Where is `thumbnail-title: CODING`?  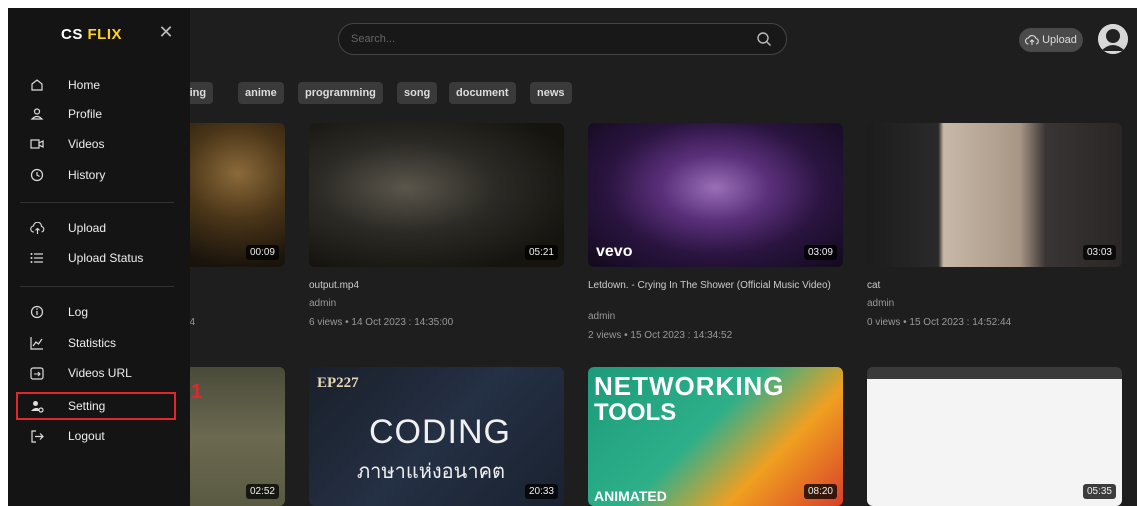 thumbnail-title: CODING is located at coordinates (440, 432).